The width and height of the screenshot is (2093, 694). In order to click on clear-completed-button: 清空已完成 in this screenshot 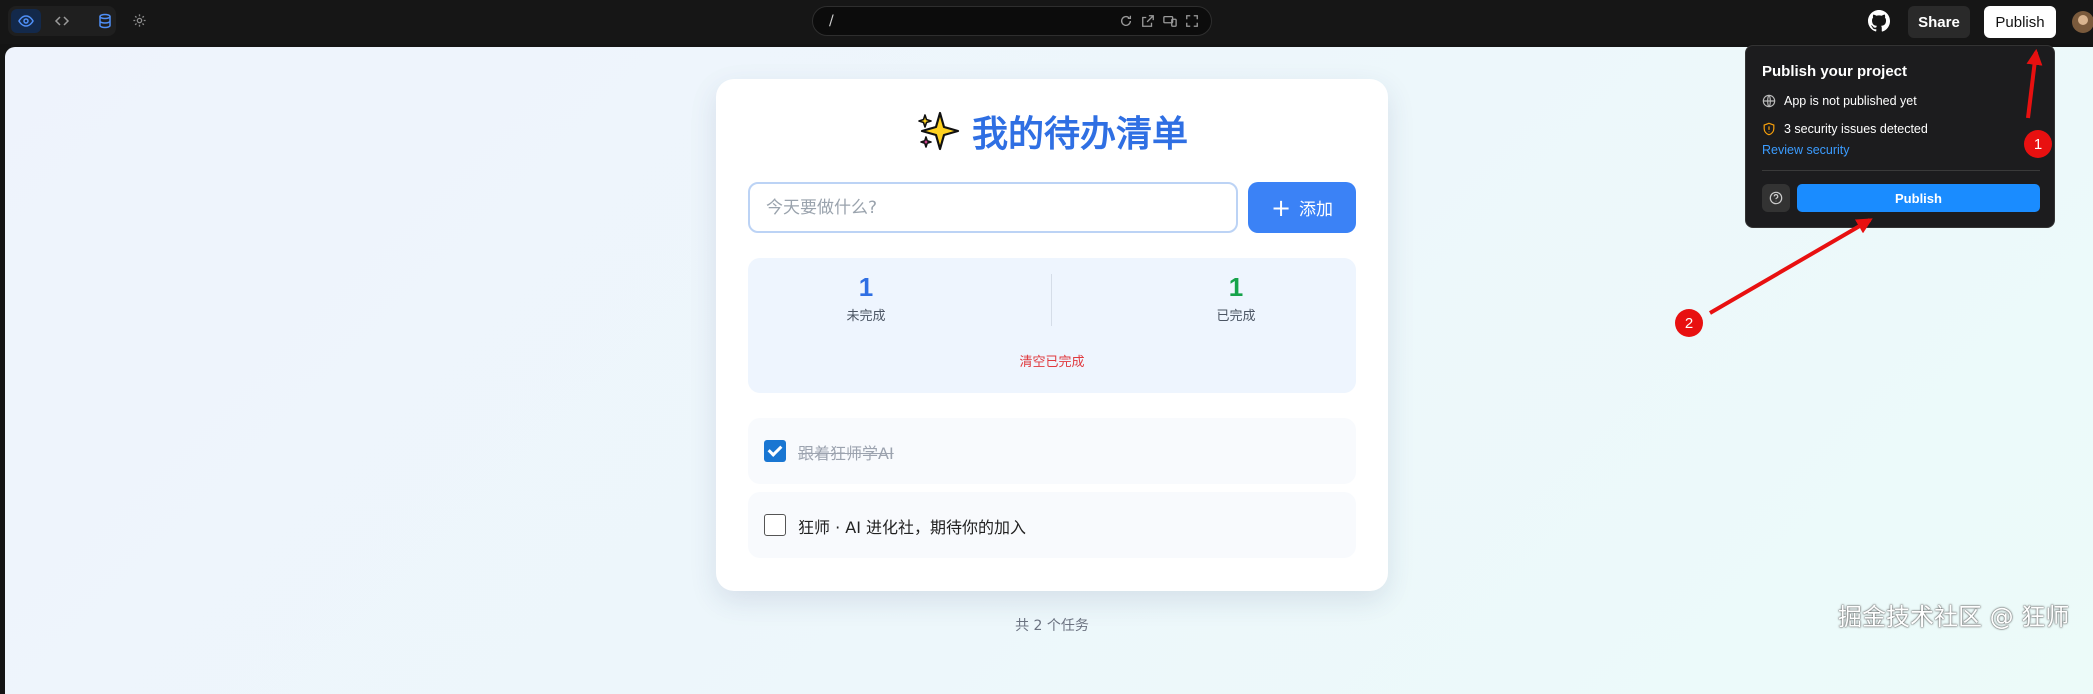, I will do `click(1052, 360)`.